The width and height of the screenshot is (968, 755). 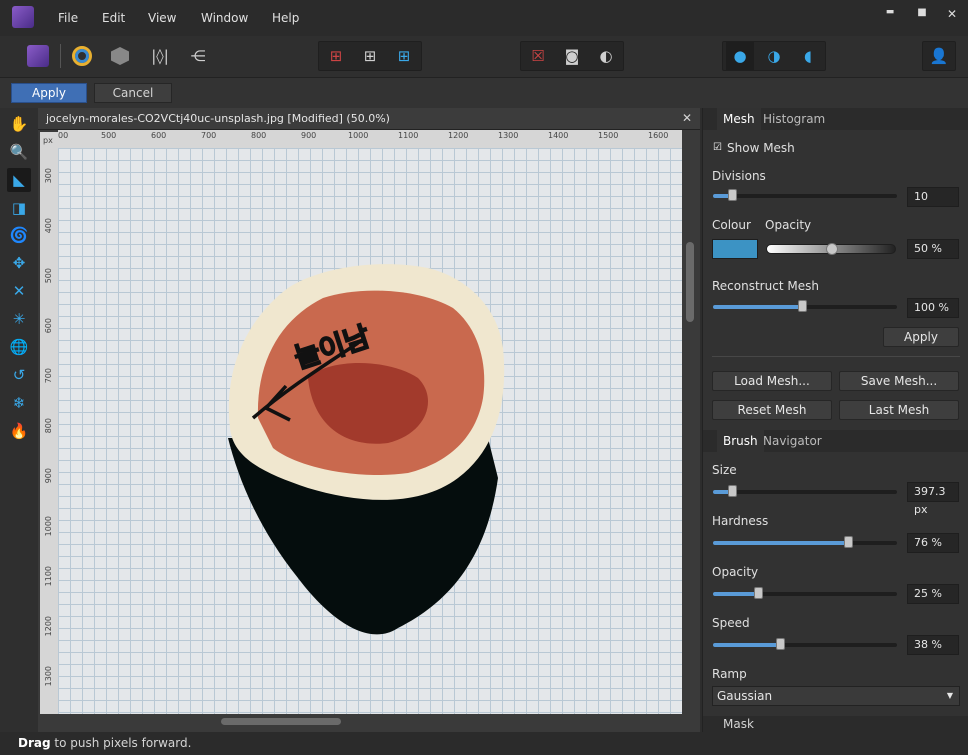 I want to click on chevron-down-icon: ▼, so click(x=949, y=695).